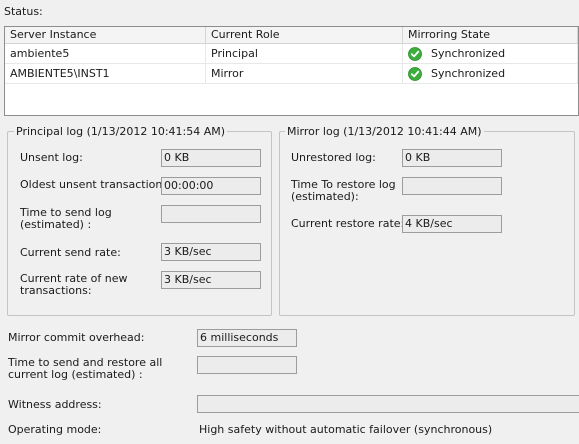 The height and width of the screenshot is (444, 579). What do you see at coordinates (105, 74) in the screenshot?
I see `cell-server-instance: AMBIENTE5\INST1` at bounding box center [105, 74].